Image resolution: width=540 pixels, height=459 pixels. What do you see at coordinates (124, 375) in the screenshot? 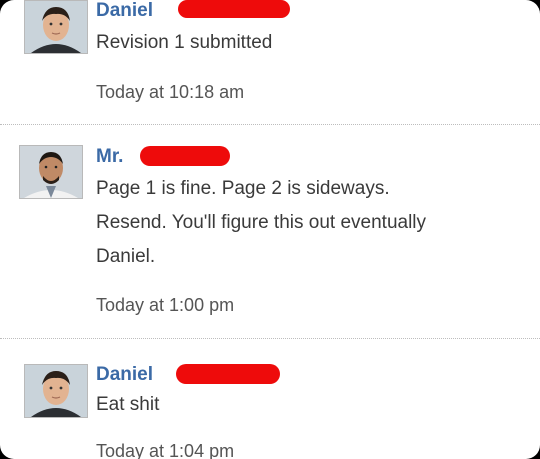
I see `author-name: Daniel` at bounding box center [124, 375].